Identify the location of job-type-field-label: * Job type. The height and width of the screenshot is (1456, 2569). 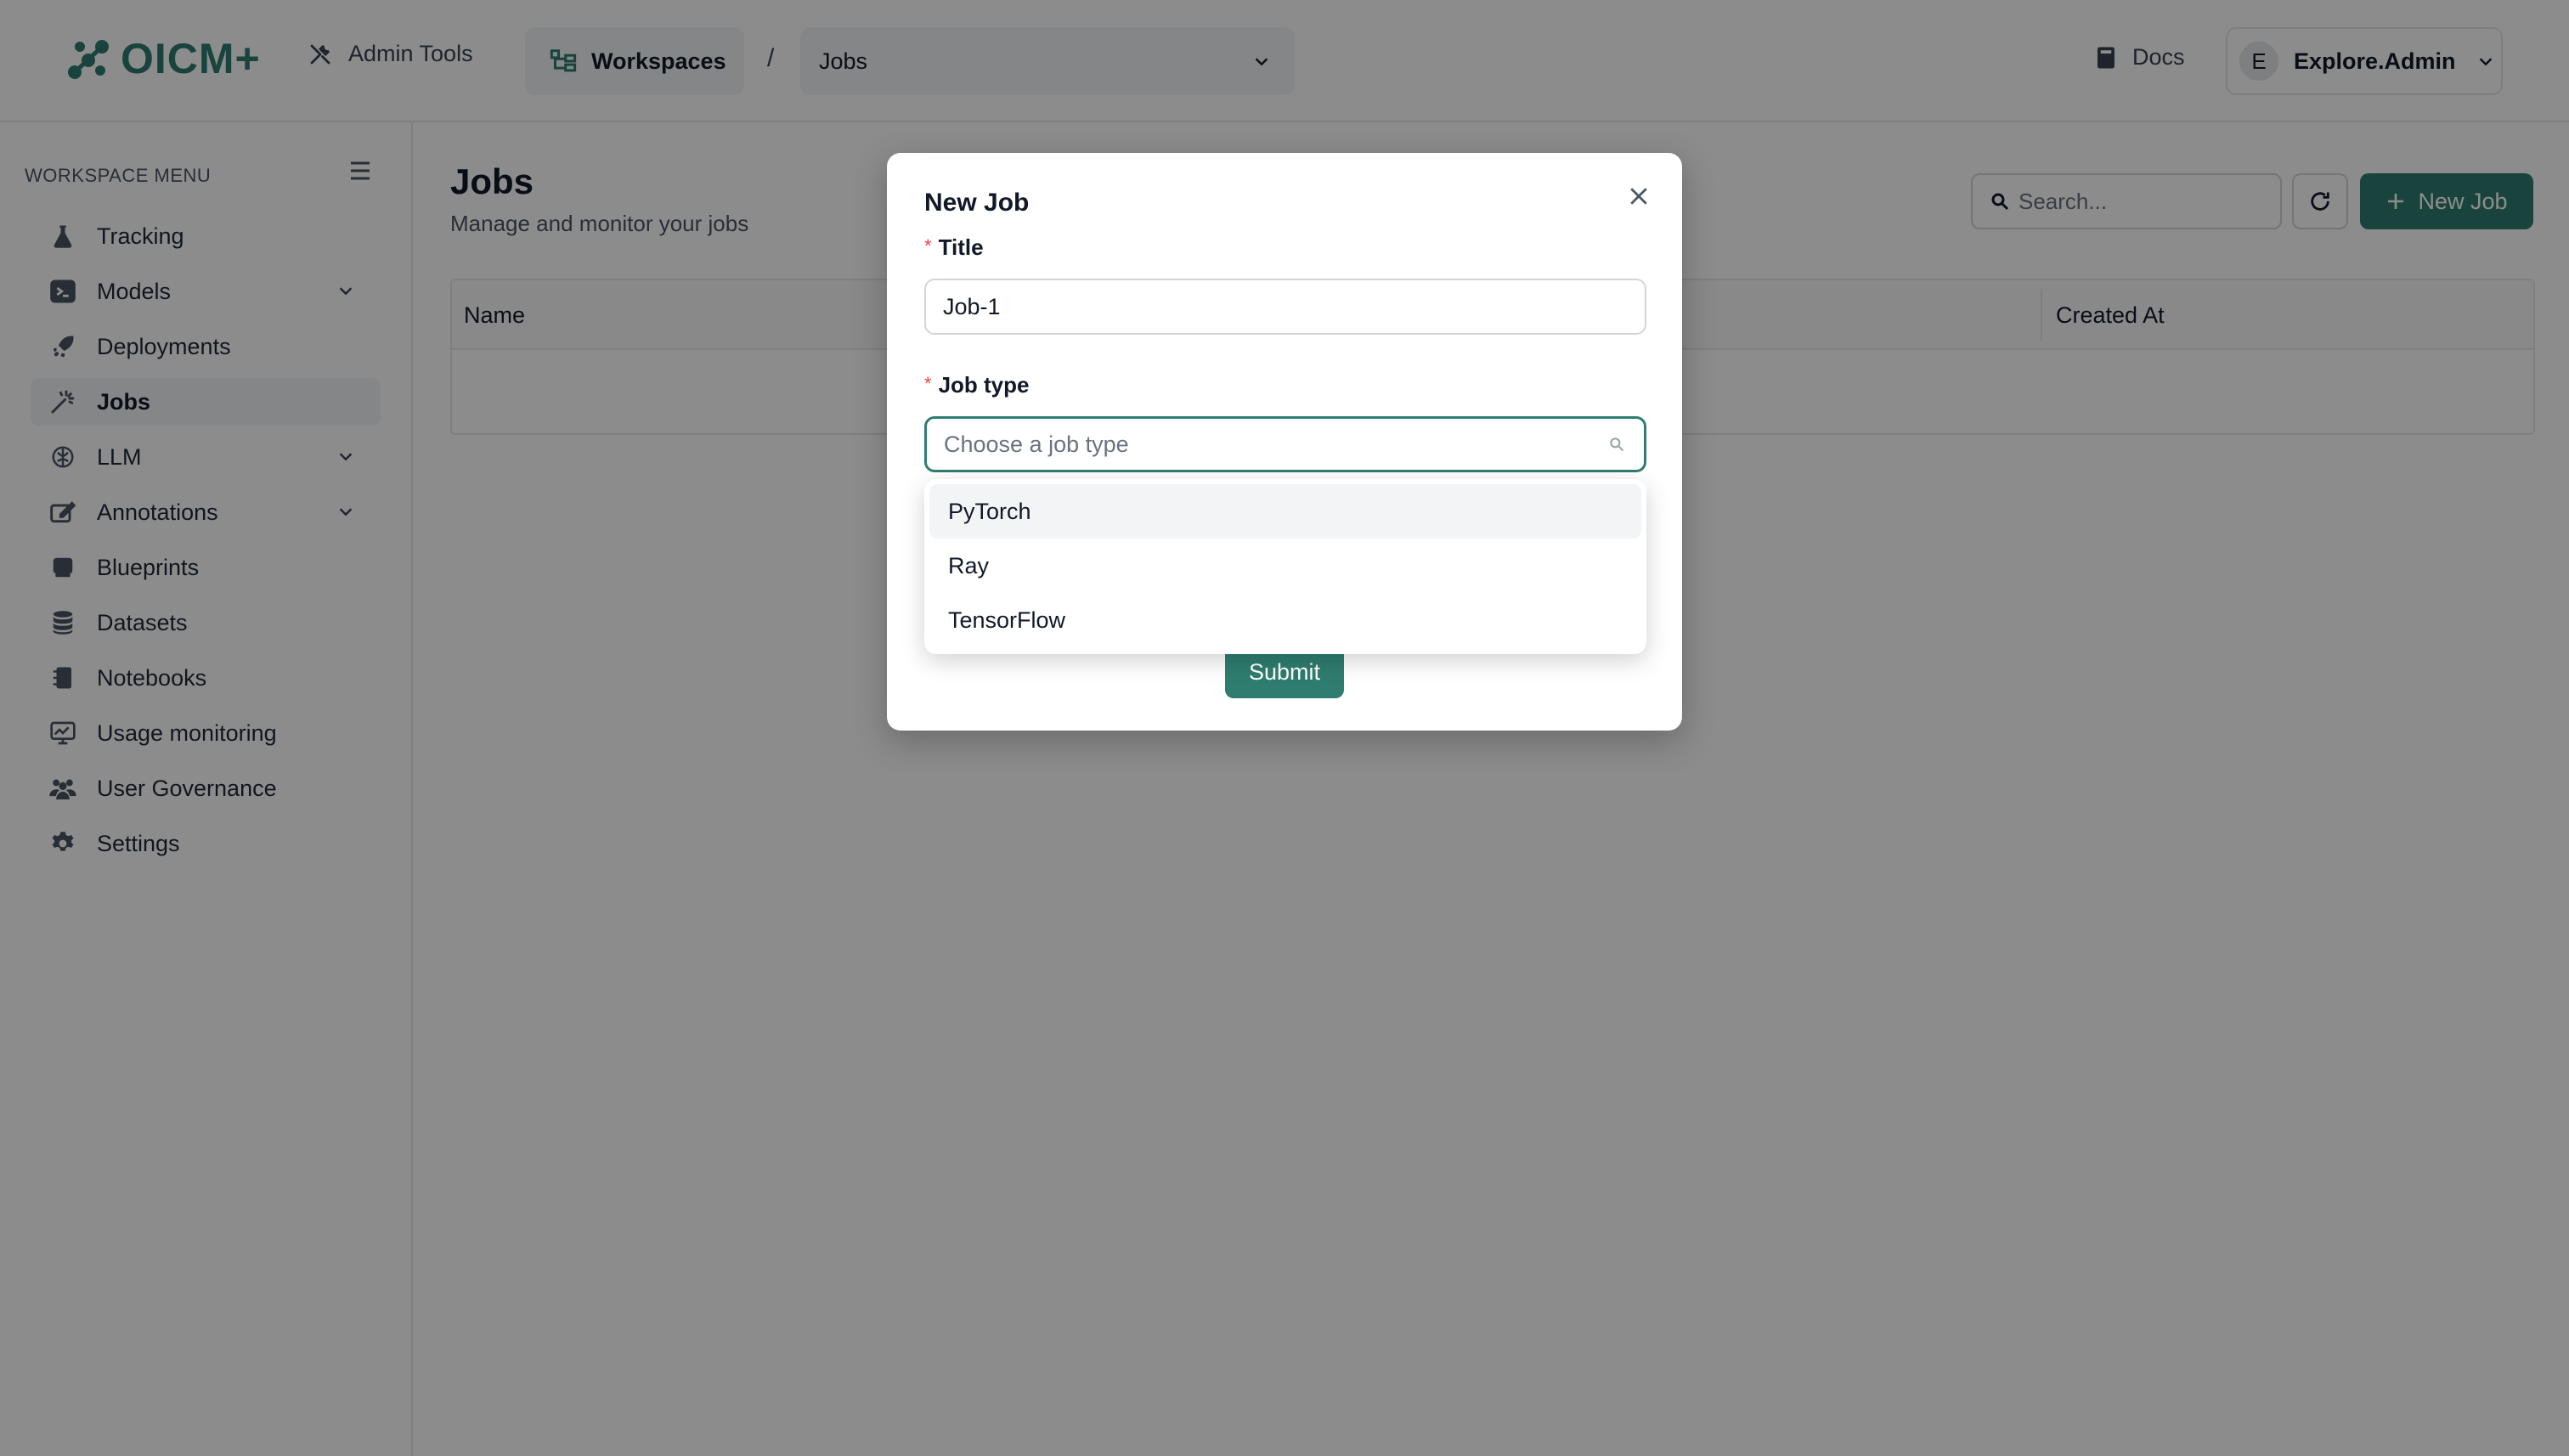
(977, 385).